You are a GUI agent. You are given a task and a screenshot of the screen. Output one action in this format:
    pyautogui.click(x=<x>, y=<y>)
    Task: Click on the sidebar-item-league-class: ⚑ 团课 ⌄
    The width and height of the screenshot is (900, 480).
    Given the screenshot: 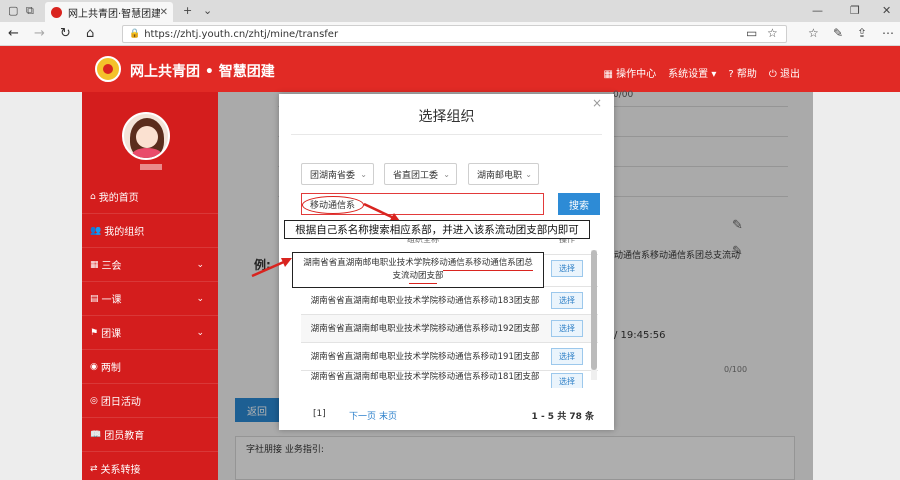 What is the action you would take?
    pyautogui.click(x=150, y=333)
    